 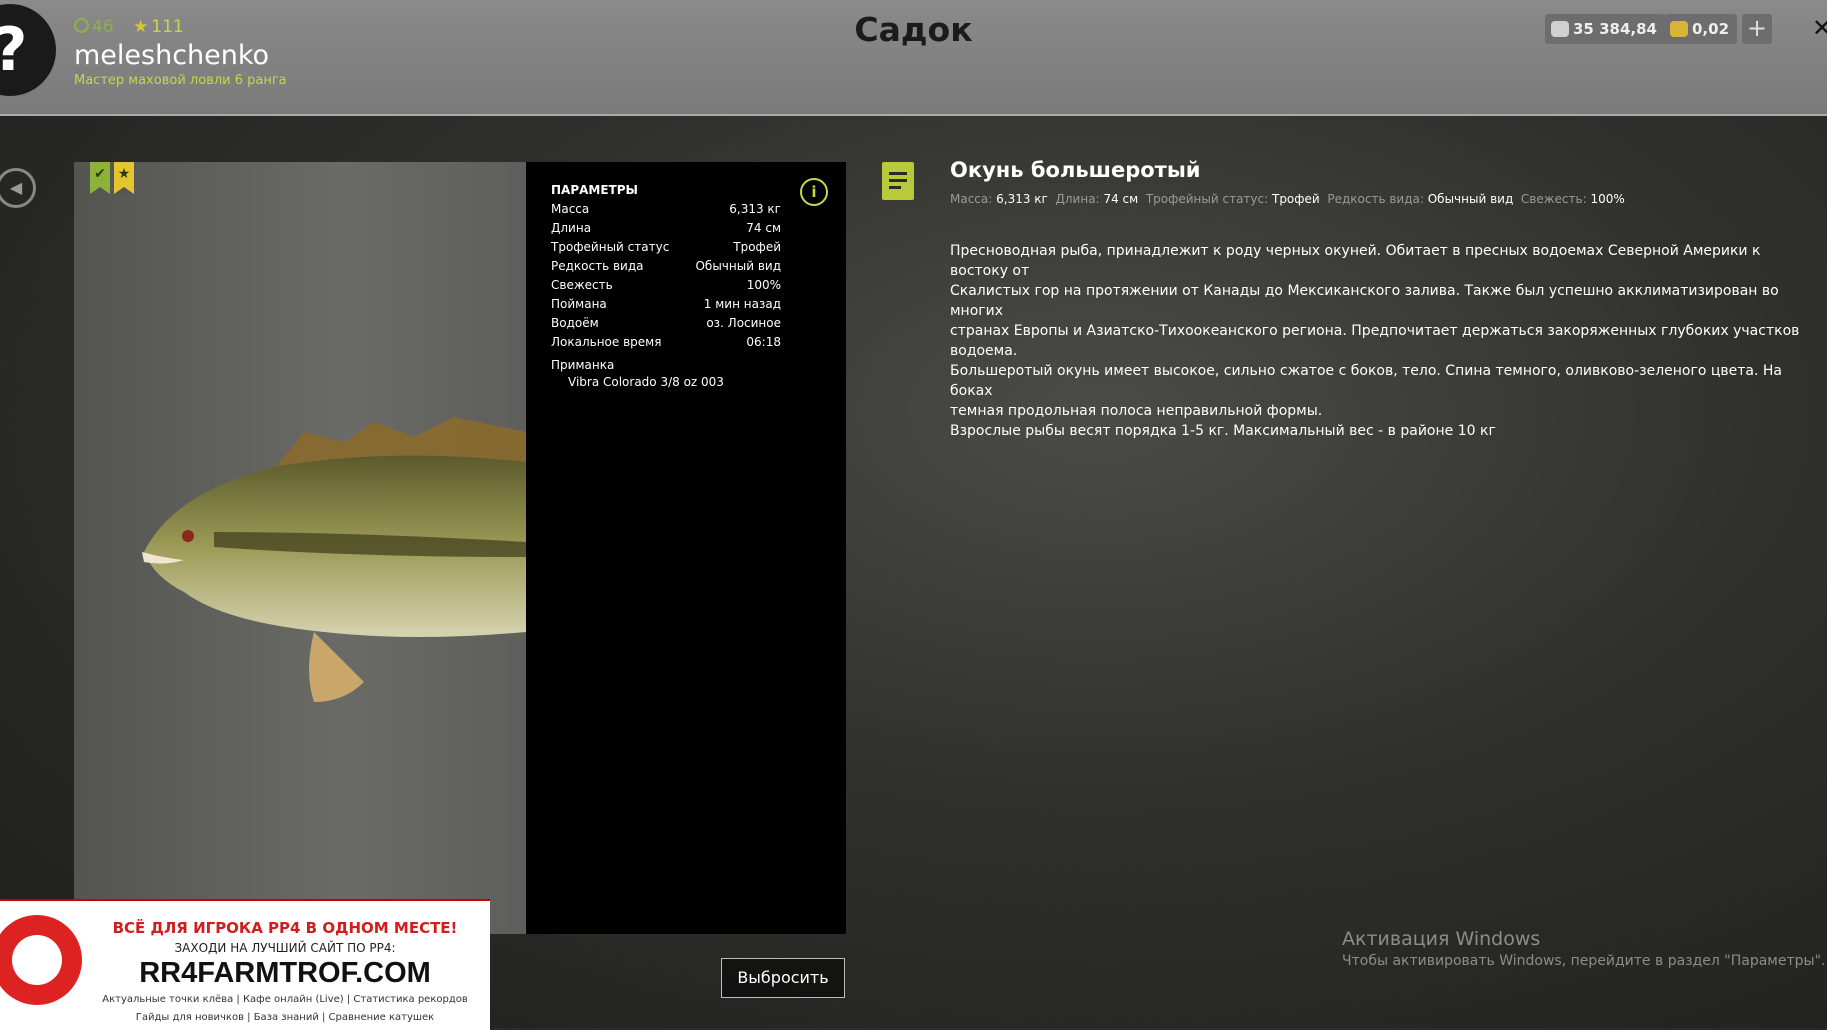 I want to click on summary-mass: 6,313 кг, so click(x=1022, y=199).